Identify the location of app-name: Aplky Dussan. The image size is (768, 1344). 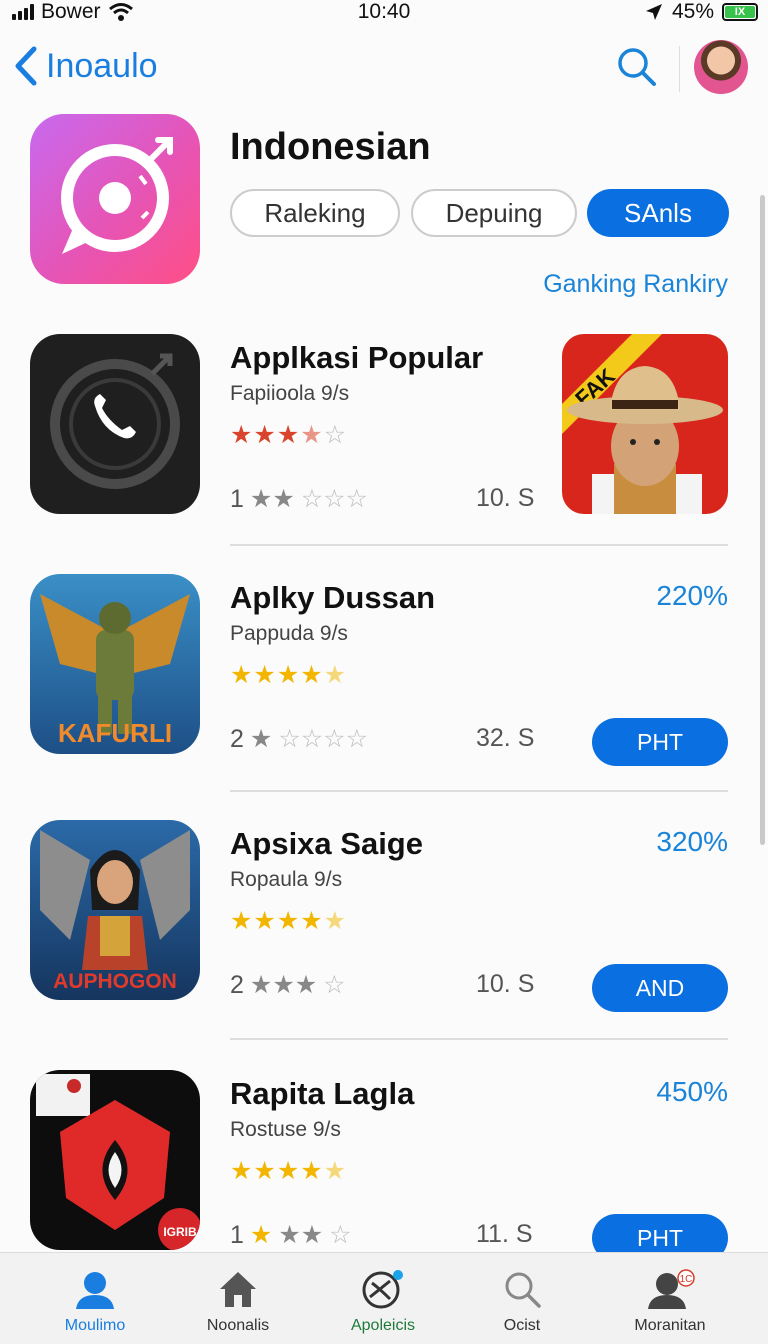
(333, 597).